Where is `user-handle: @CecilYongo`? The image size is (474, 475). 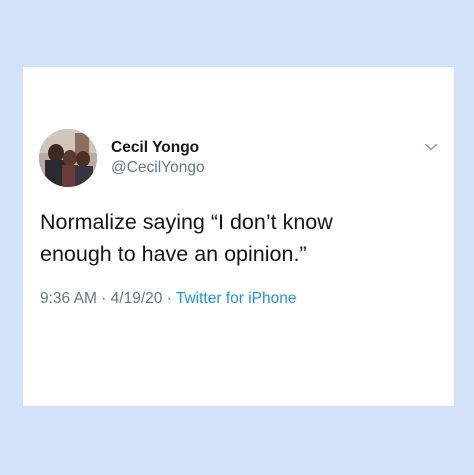 user-handle: @CecilYongo is located at coordinates (158, 167).